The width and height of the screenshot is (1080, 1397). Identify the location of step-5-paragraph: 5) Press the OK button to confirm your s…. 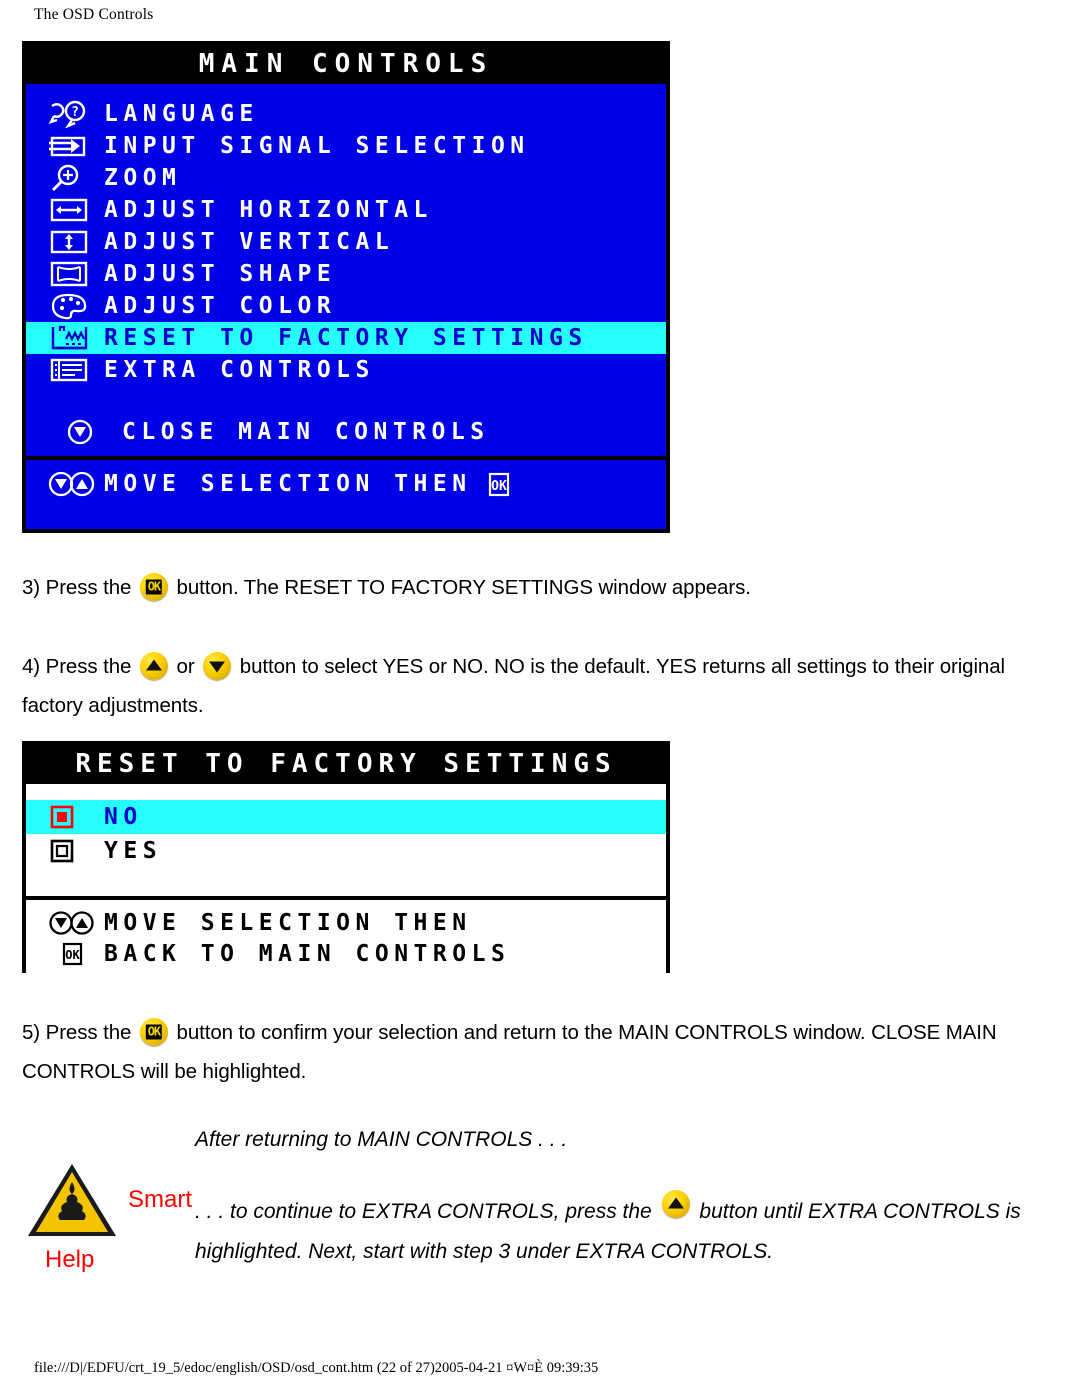
(545, 1052).